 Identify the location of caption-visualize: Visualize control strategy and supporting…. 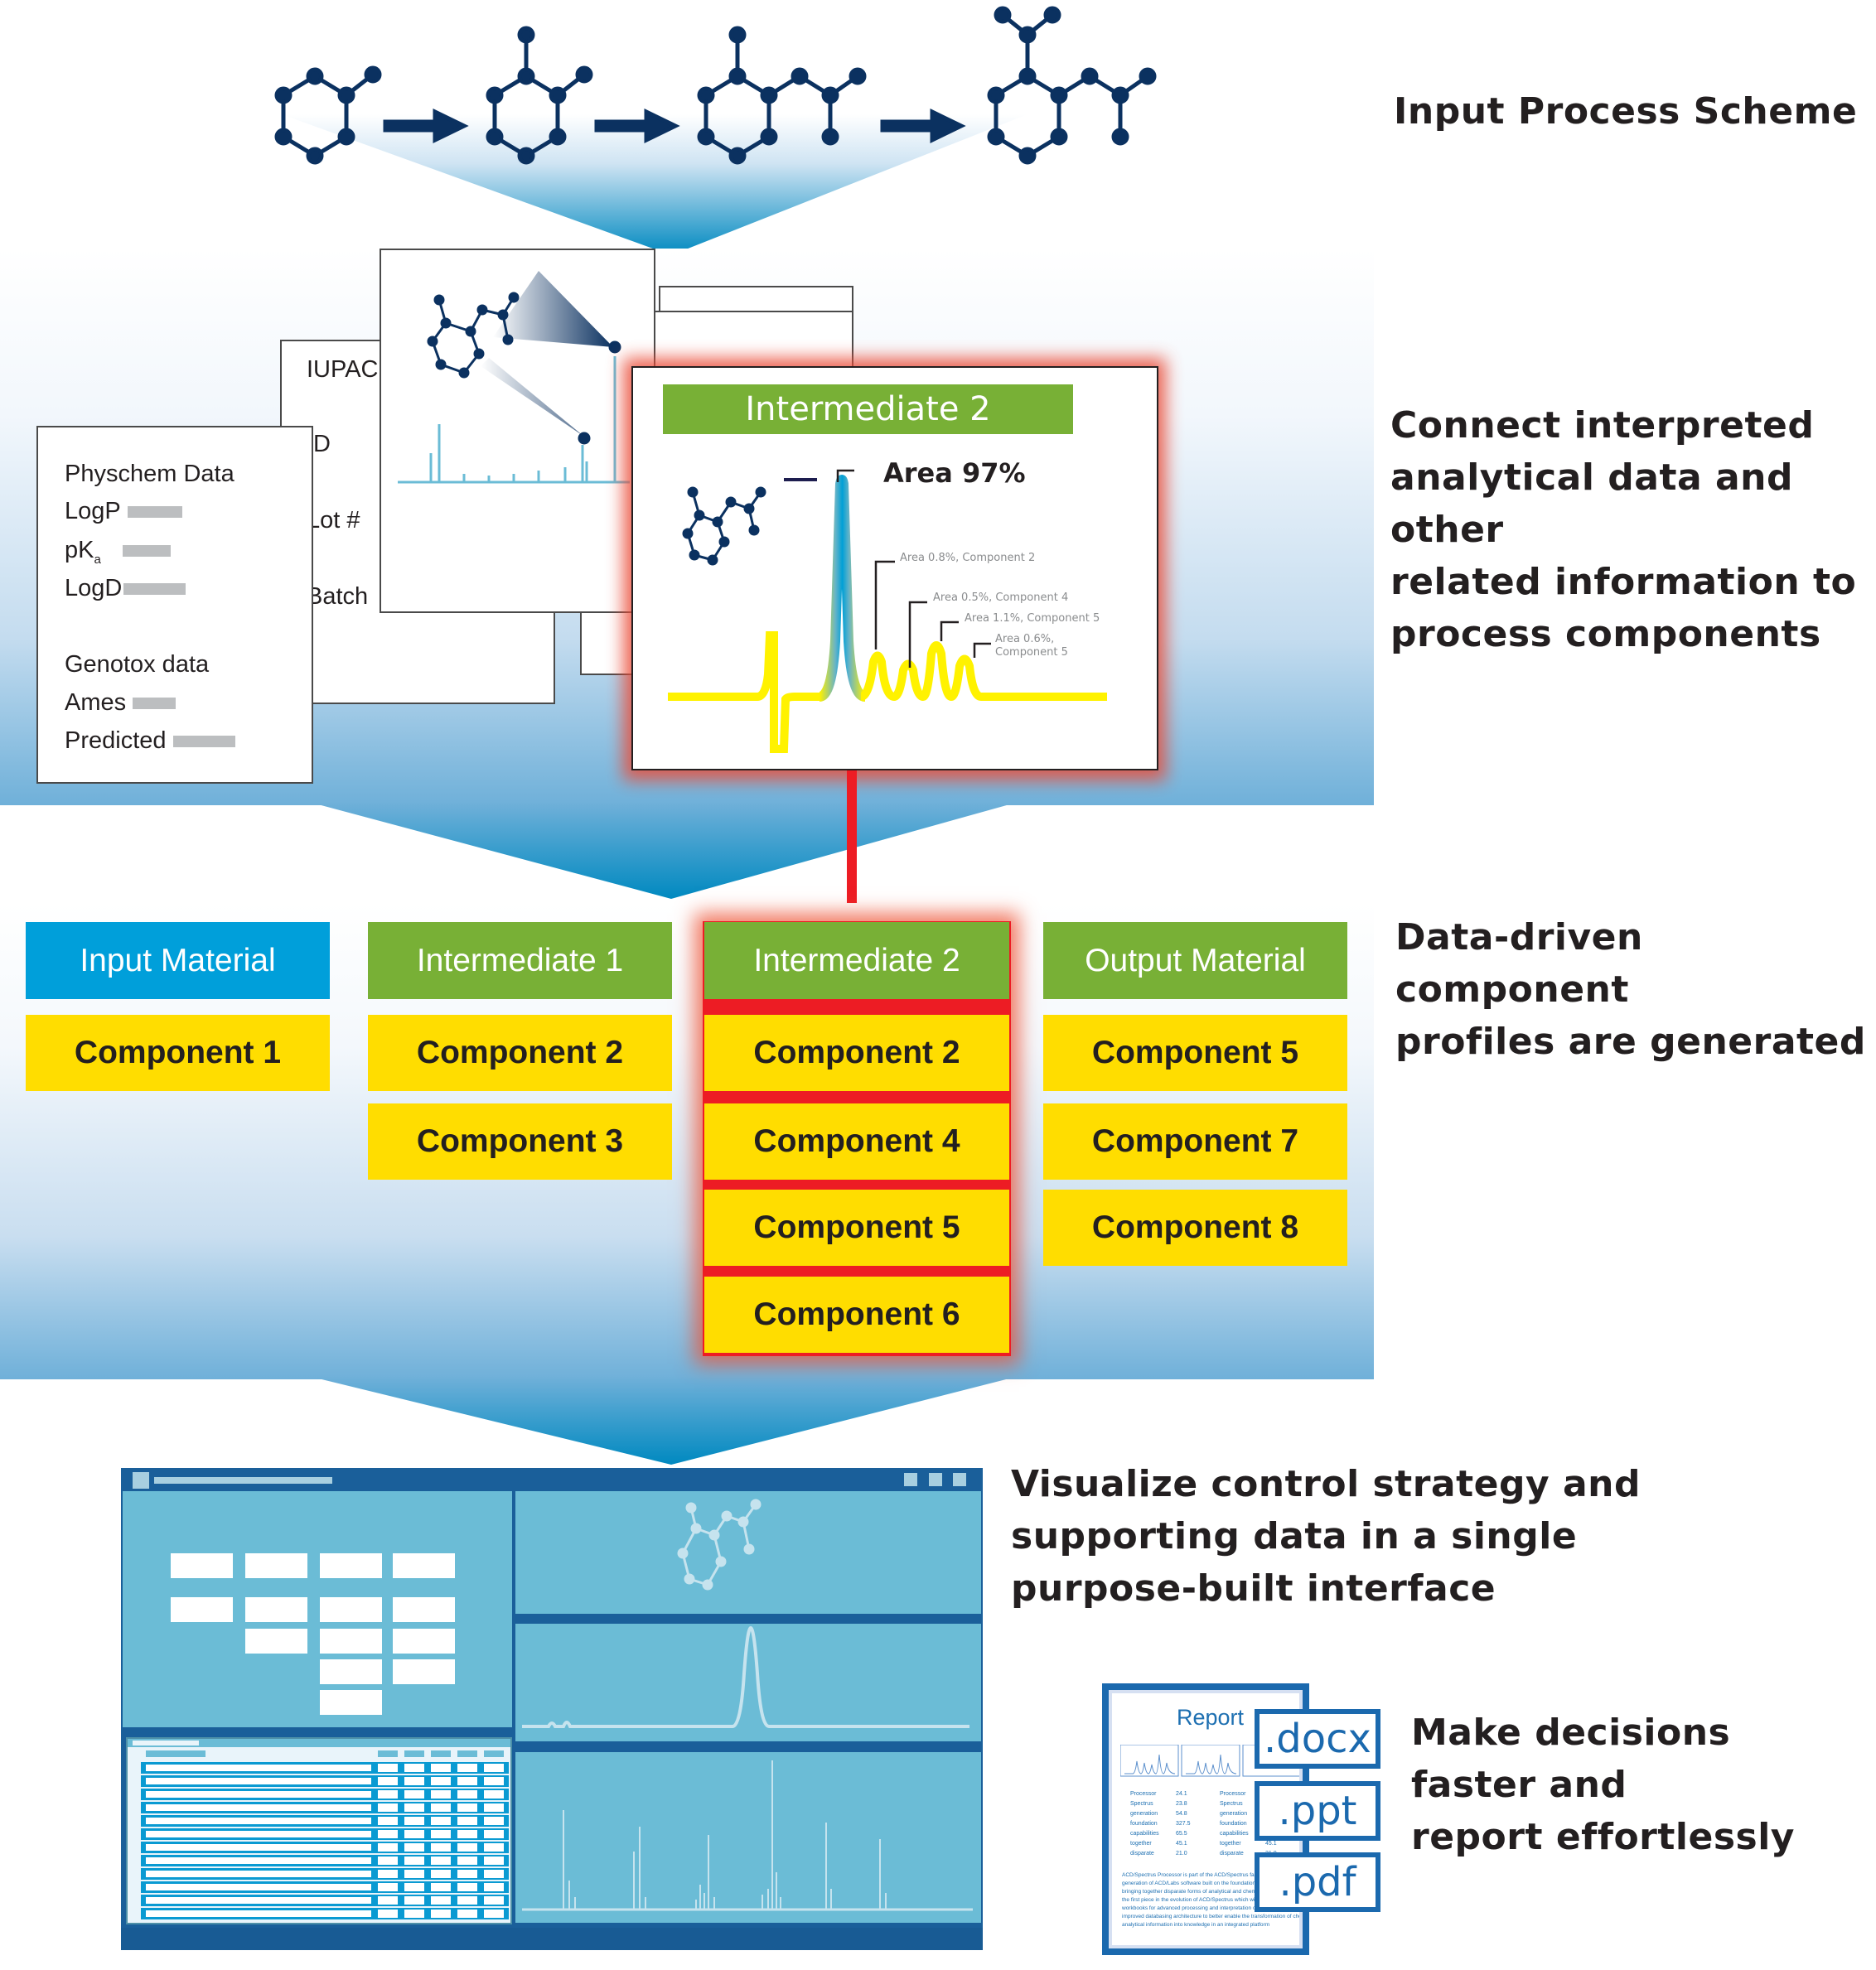
(1326, 1536).